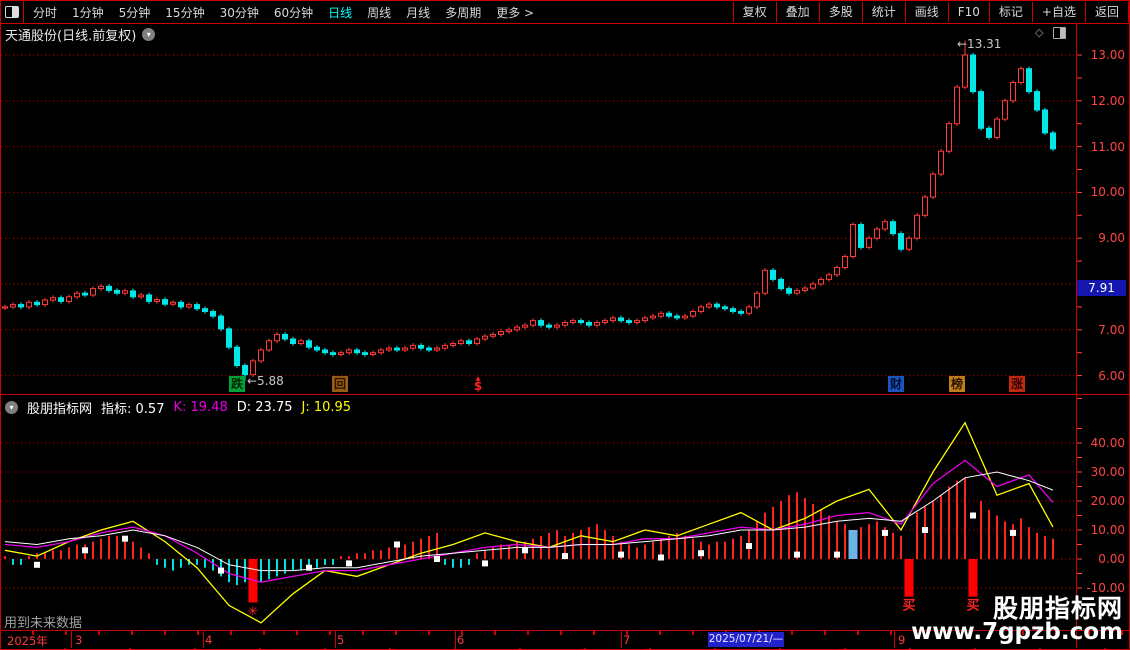 Image resolution: width=1130 pixels, height=650 pixels. What do you see at coordinates (1060, 32) in the screenshot?
I see `split-pane-icon` at bounding box center [1060, 32].